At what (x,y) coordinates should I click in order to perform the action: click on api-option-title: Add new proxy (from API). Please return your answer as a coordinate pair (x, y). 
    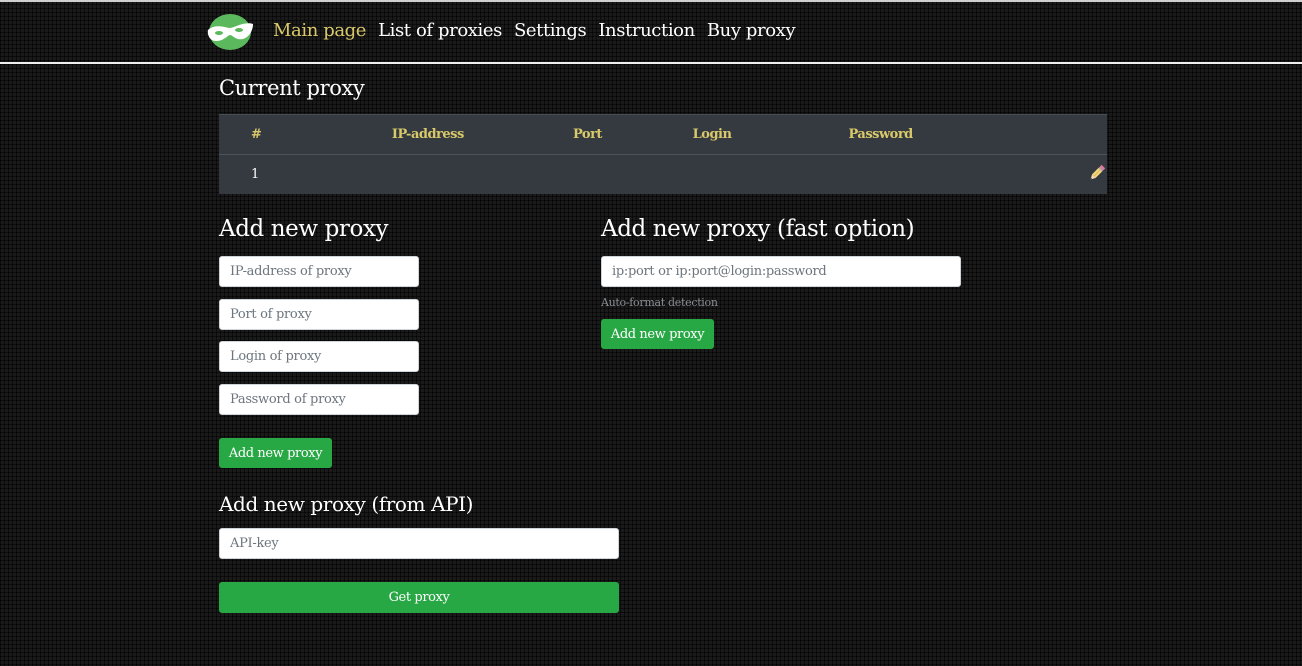
    Looking at the image, I should click on (346, 504).